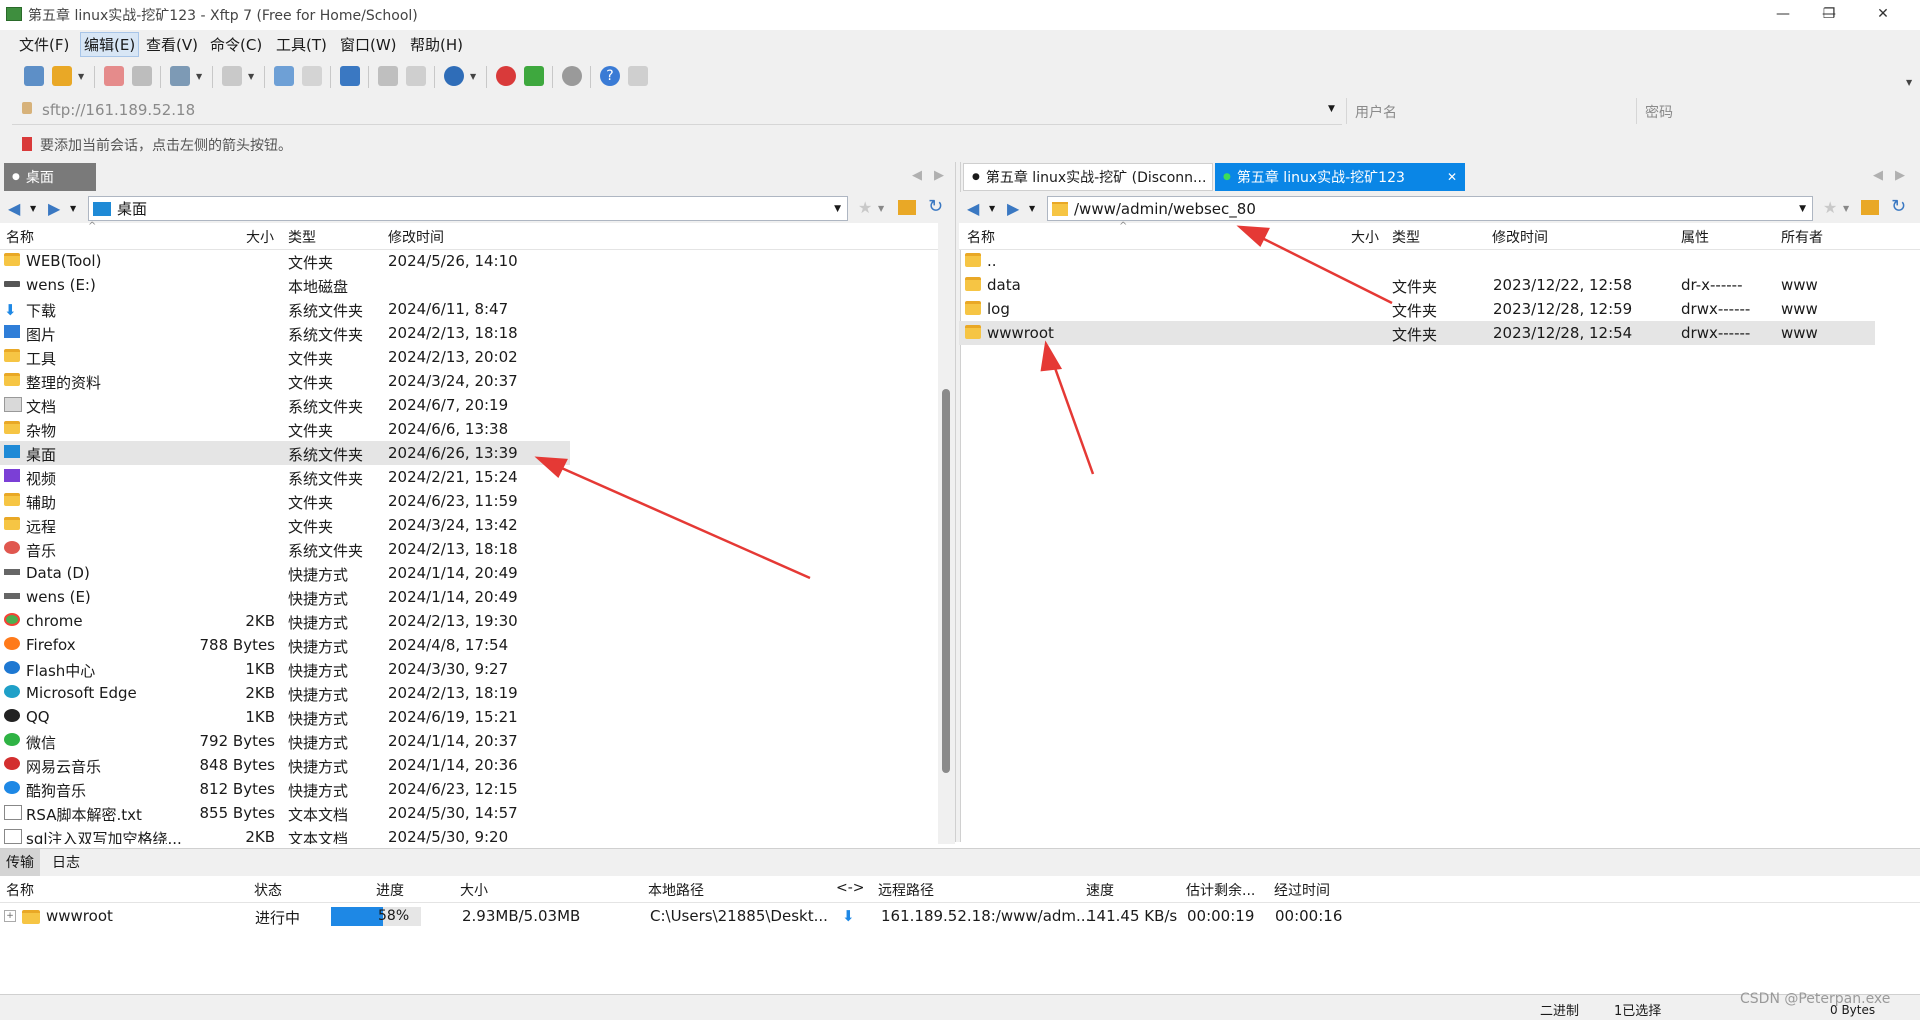 Image resolution: width=1920 pixels, height=1020 pixels. I want to click on xfer-size: 2.93MB/5.03MB, so click(521, 916).